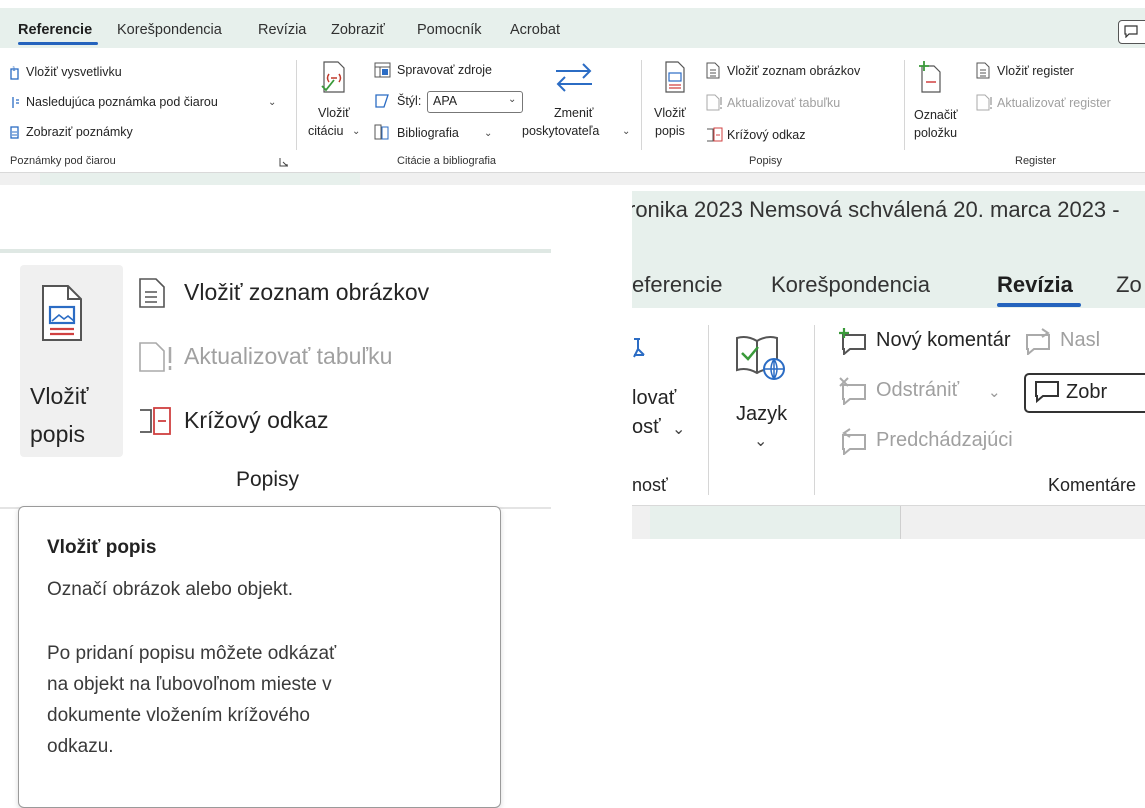  I want to click on previous-comment-label: Predchádzajúci, so click(944, 440).